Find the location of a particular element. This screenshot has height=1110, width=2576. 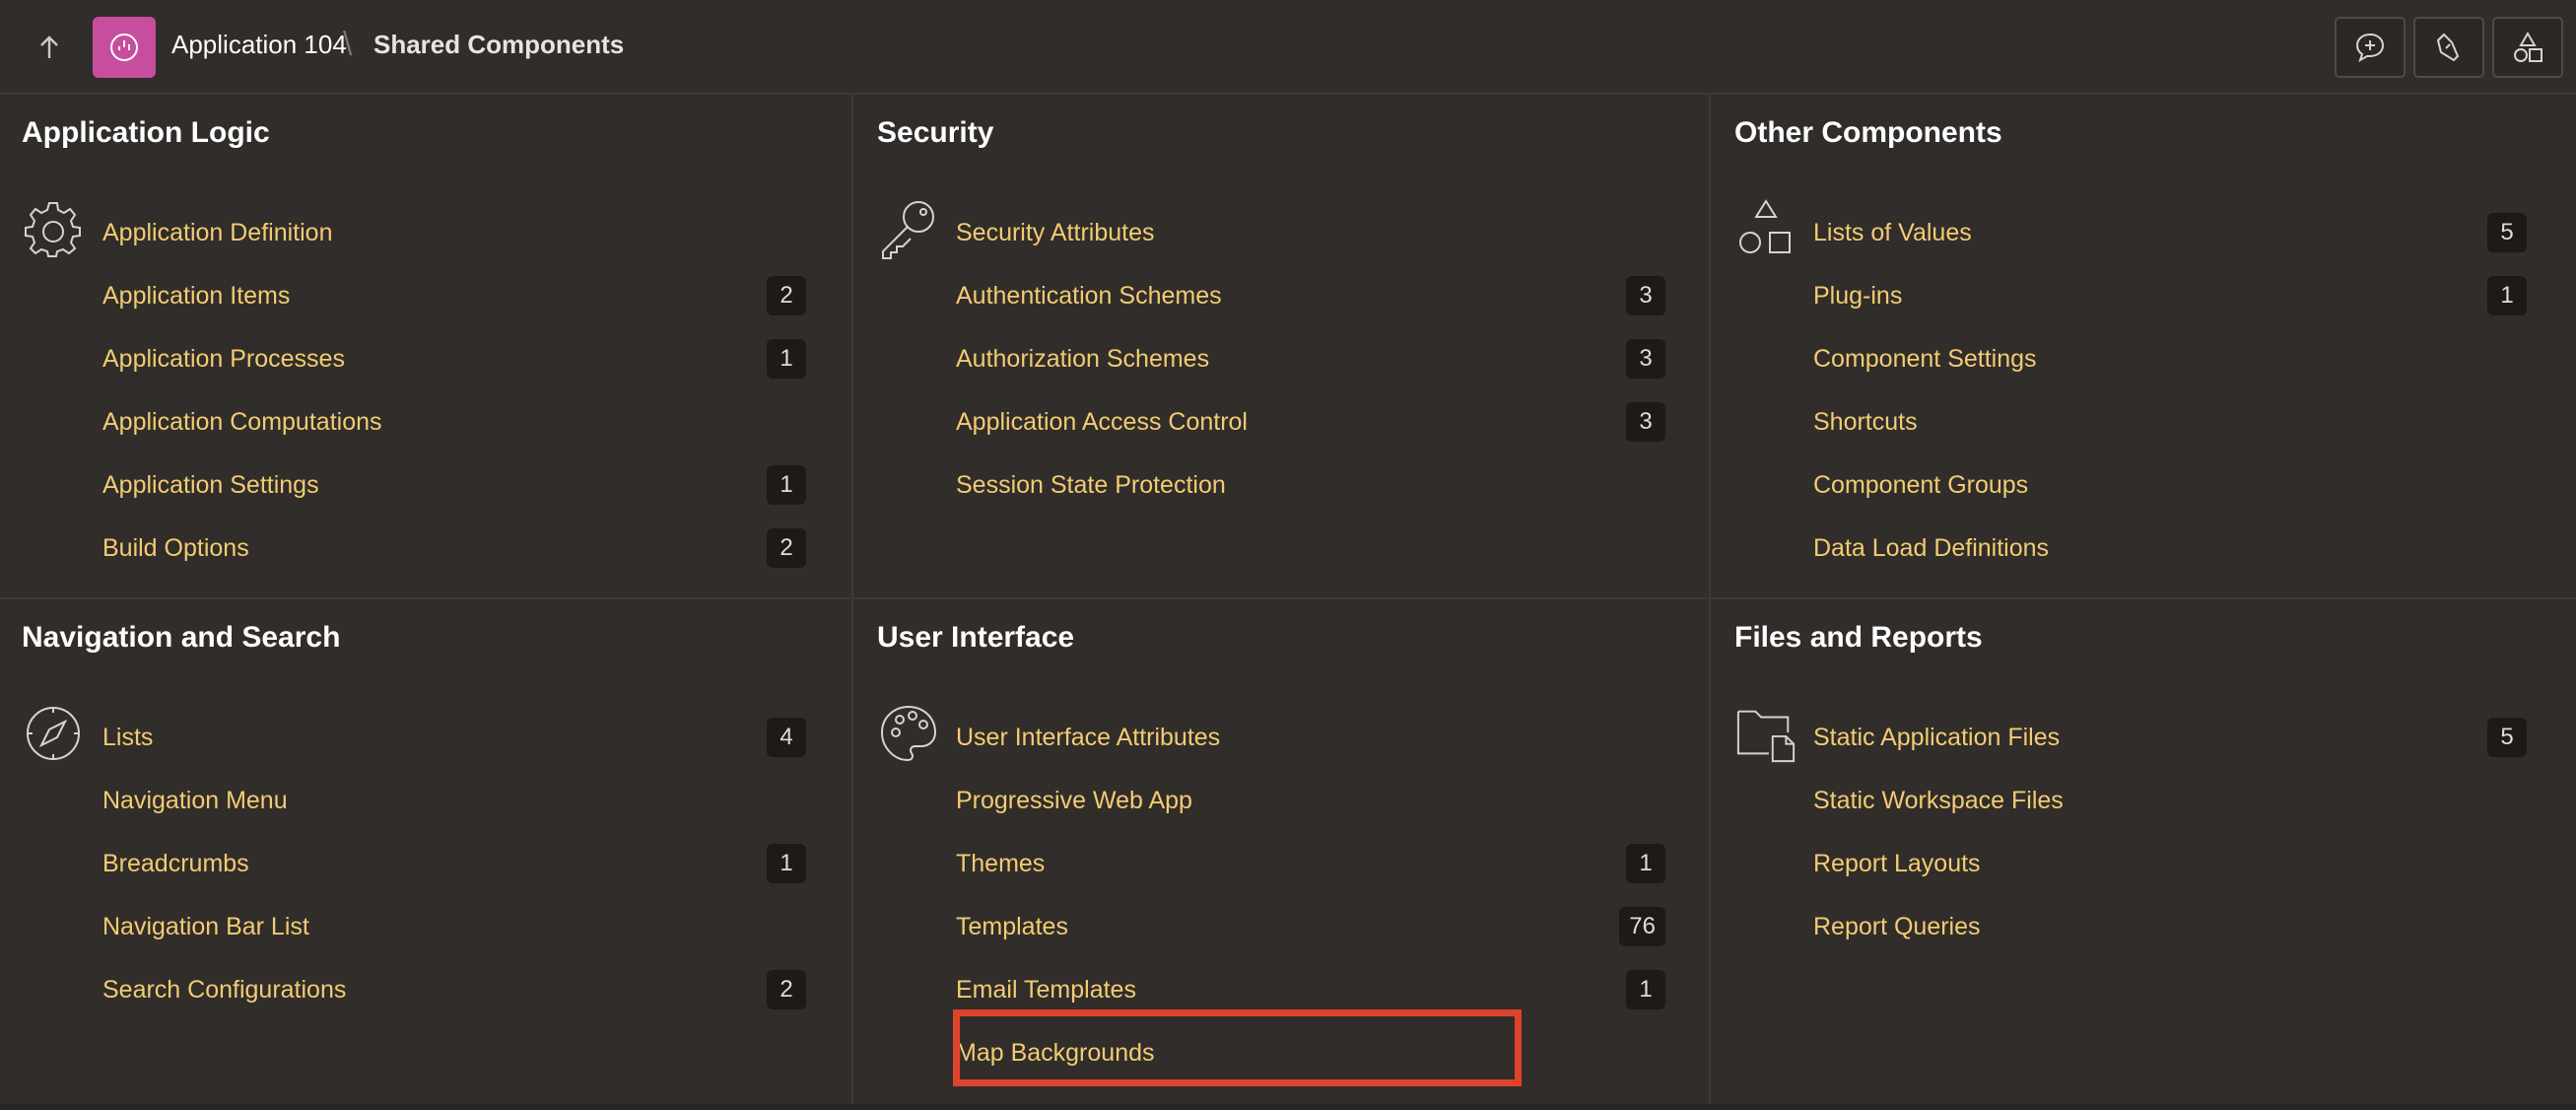

link-themes: Themes 1 is located at coordinates (1310, 863).